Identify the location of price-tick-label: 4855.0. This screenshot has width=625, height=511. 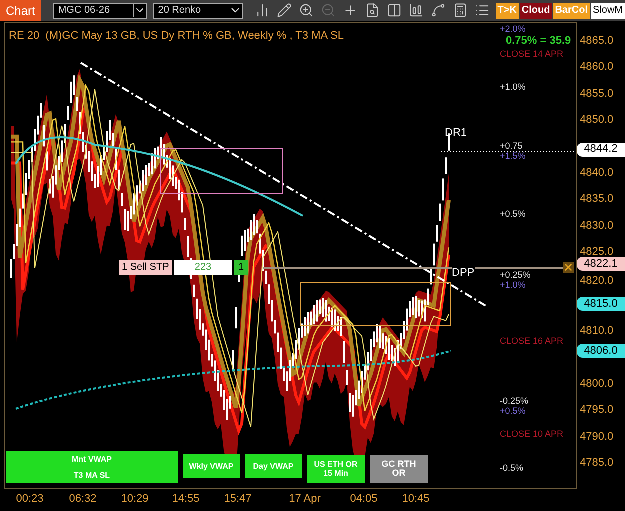
(597, 94).